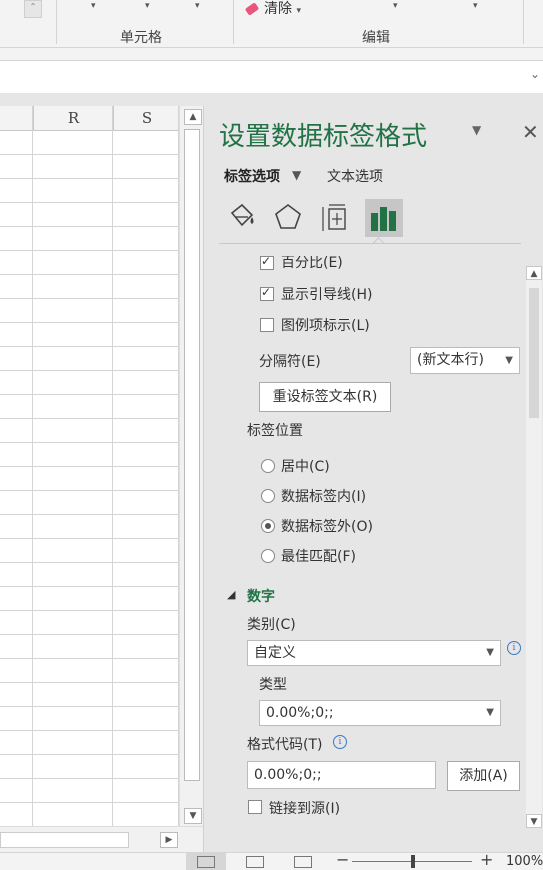 The height and width of the screenshot is (870, 543). What do you see at coordinates (275, 653) in the screenshot?
I see `category-value: 自定义` at bounding box center [275, 653].